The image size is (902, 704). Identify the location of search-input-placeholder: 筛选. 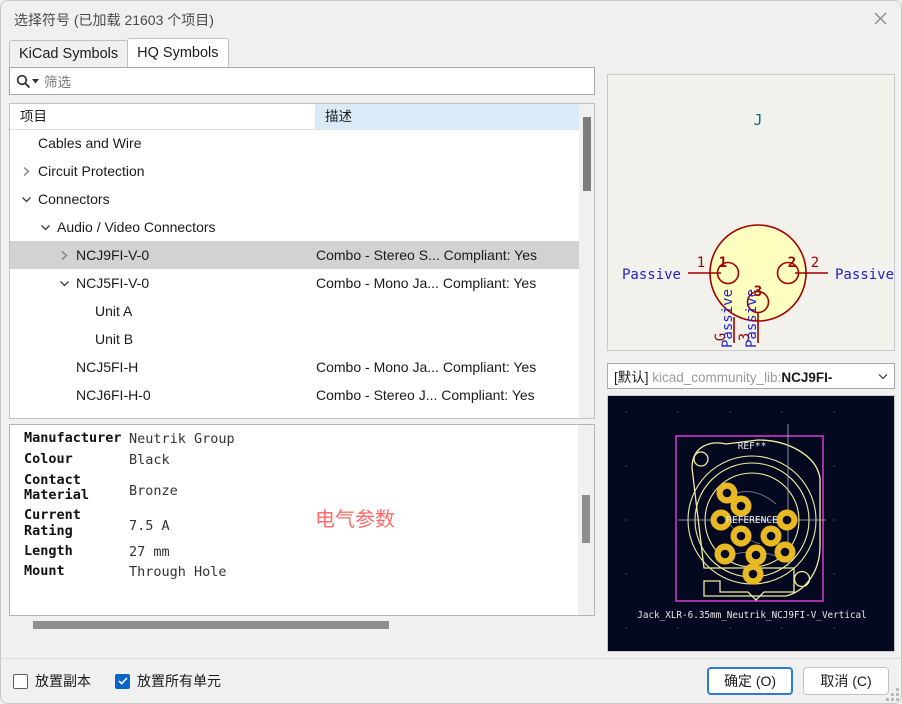
(57, 81).